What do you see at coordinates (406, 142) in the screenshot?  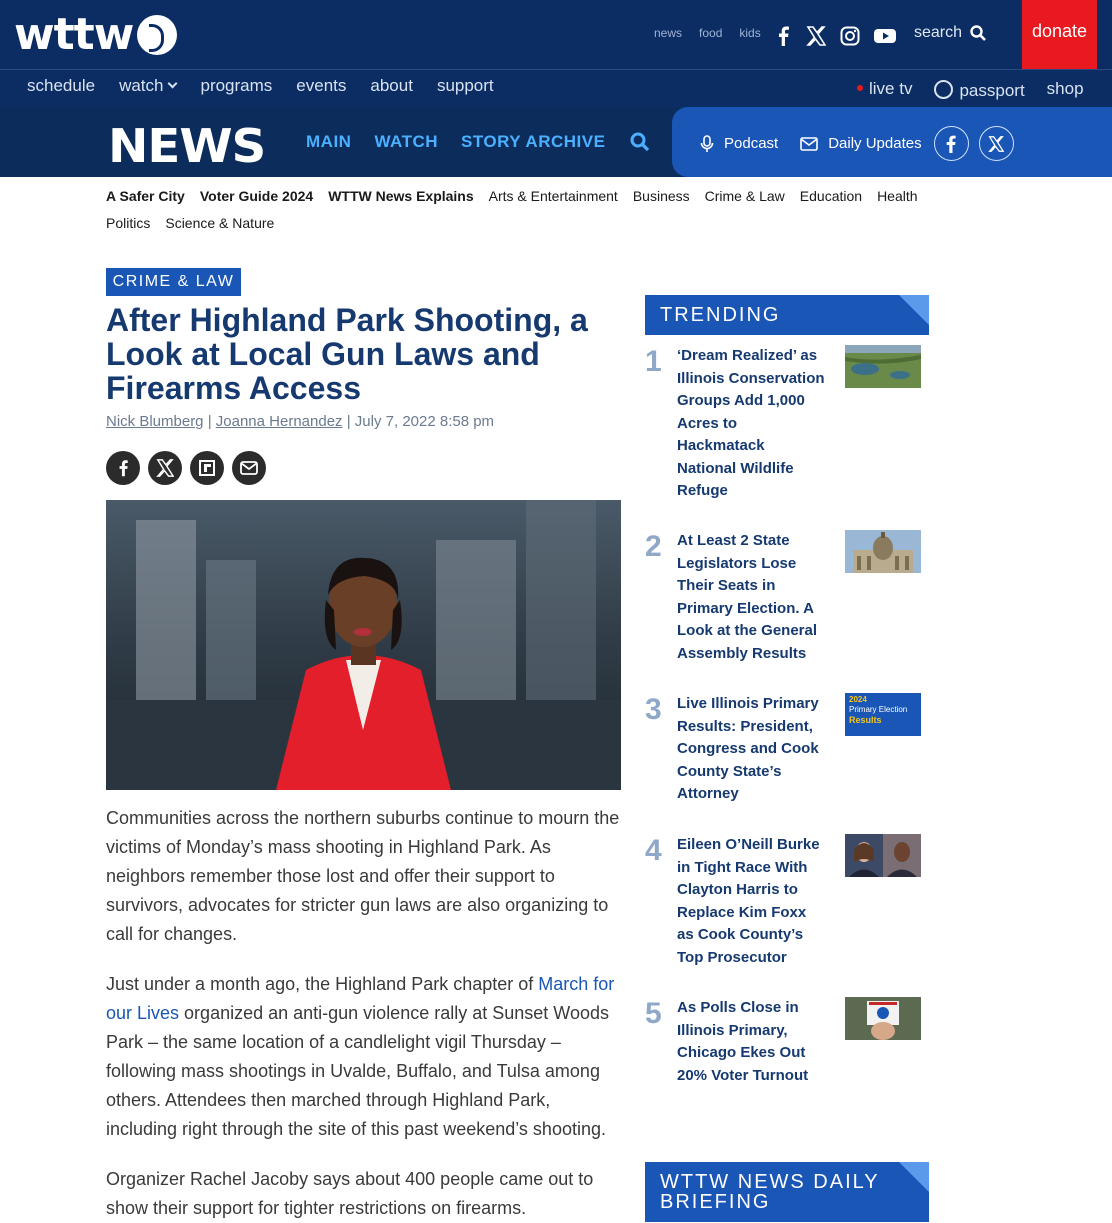 I see `news-link-watch: WATCH` at bounding box center [406, 142].